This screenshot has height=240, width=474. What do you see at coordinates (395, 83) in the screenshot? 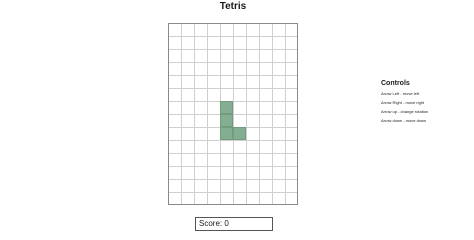
I see `controls-title: Controls` at bounding box center [395, 83].